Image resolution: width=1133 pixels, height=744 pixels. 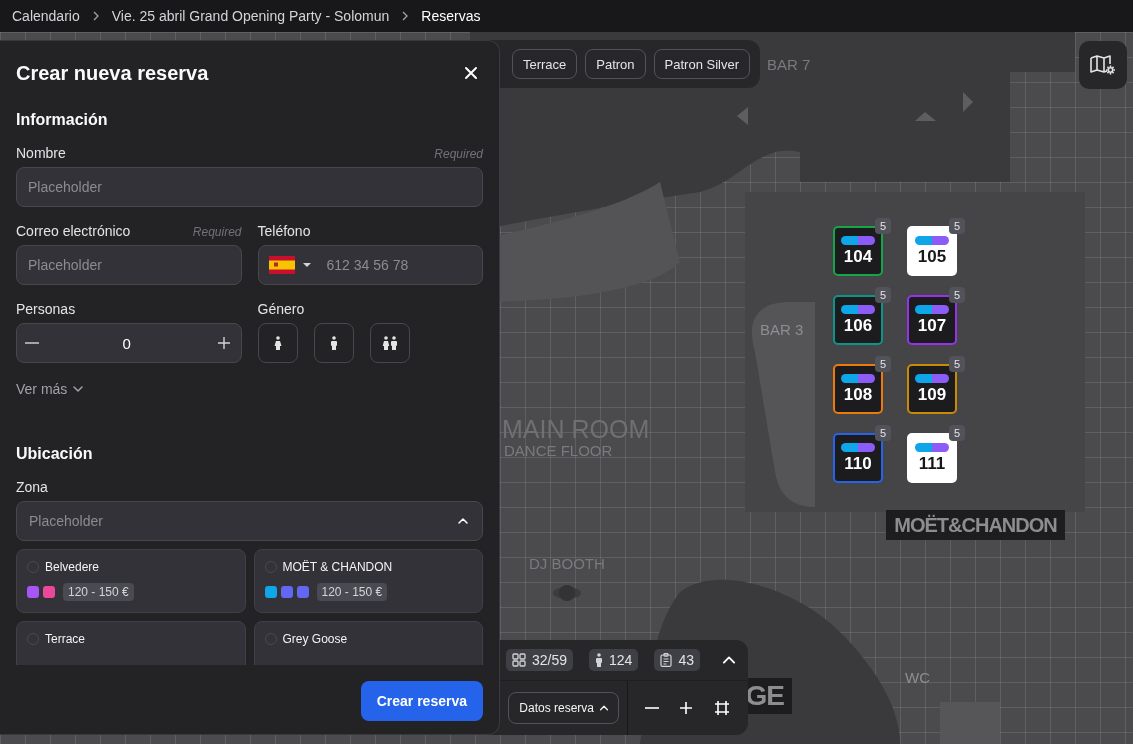 I want to click on male-icon, so click(x=333, y=343).